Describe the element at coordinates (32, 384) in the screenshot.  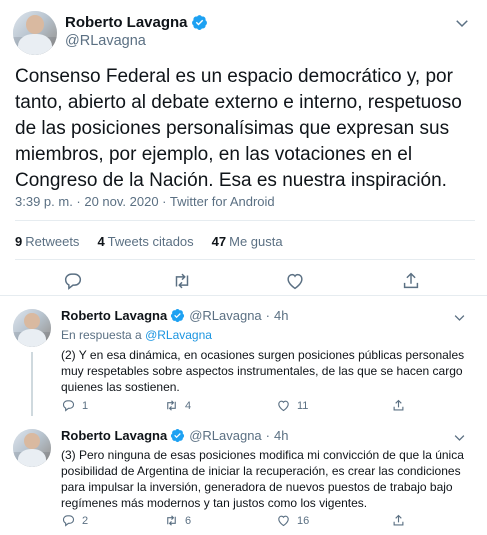
I see `thread-connector-line` at that location.